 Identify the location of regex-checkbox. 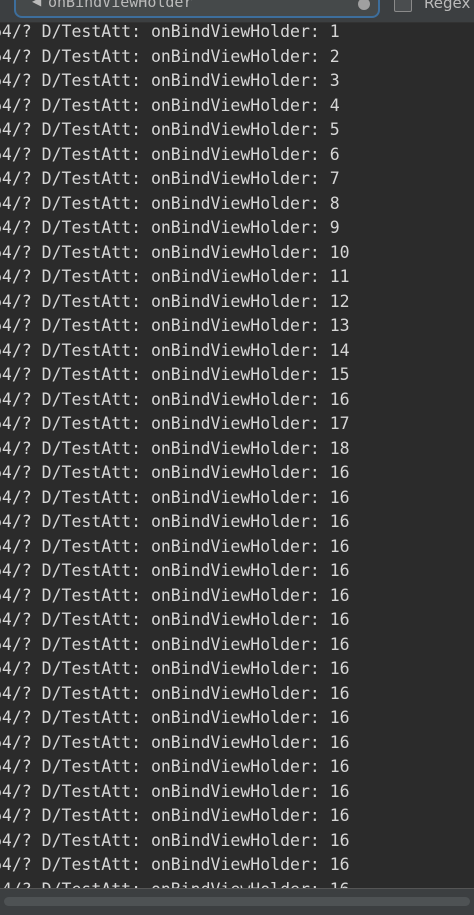
(403, 6).